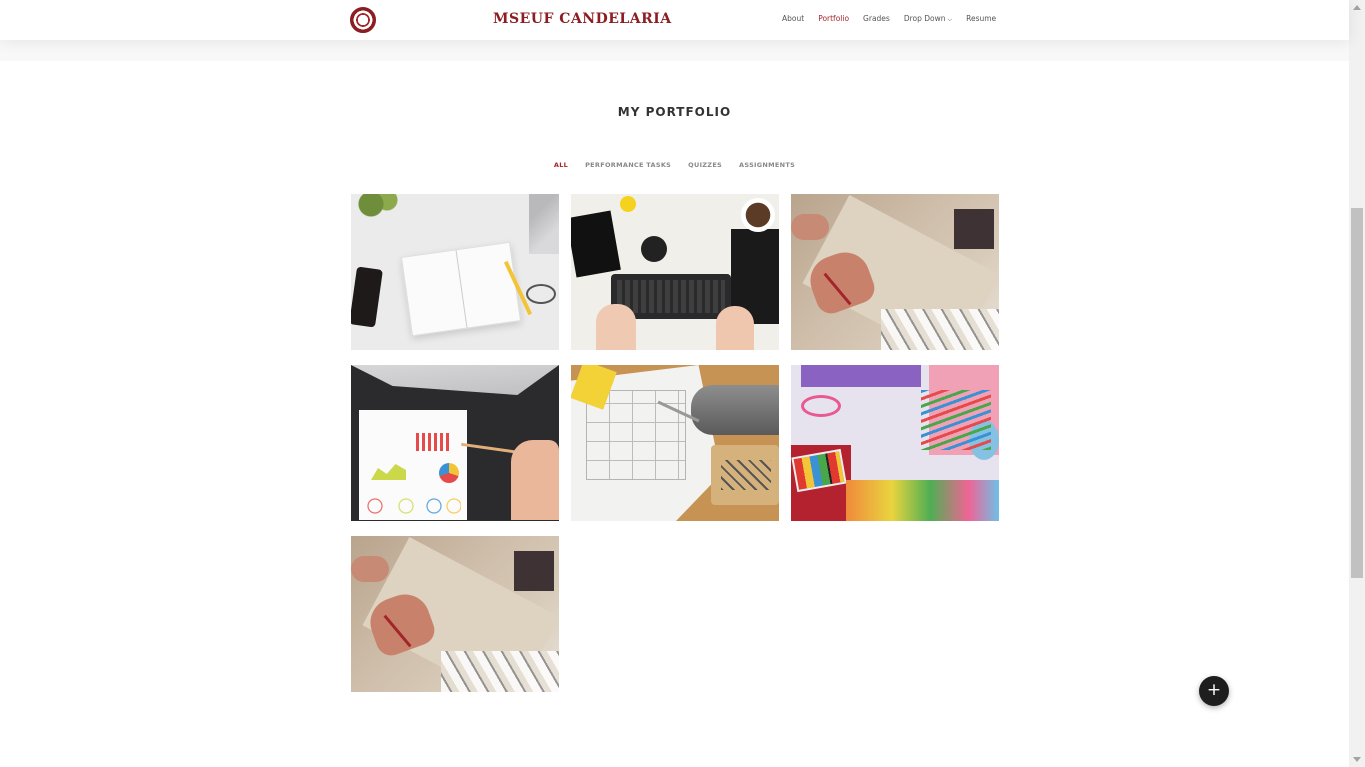  I want to click on main-nav: About Portfolio Grades Drop Down ⌵ Resume, so click(896, 19).